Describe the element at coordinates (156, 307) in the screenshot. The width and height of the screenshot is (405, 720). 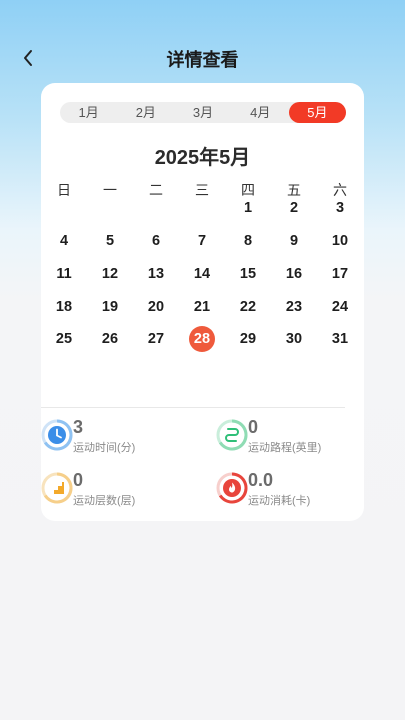
I see `calendar-day: 20` at that location.